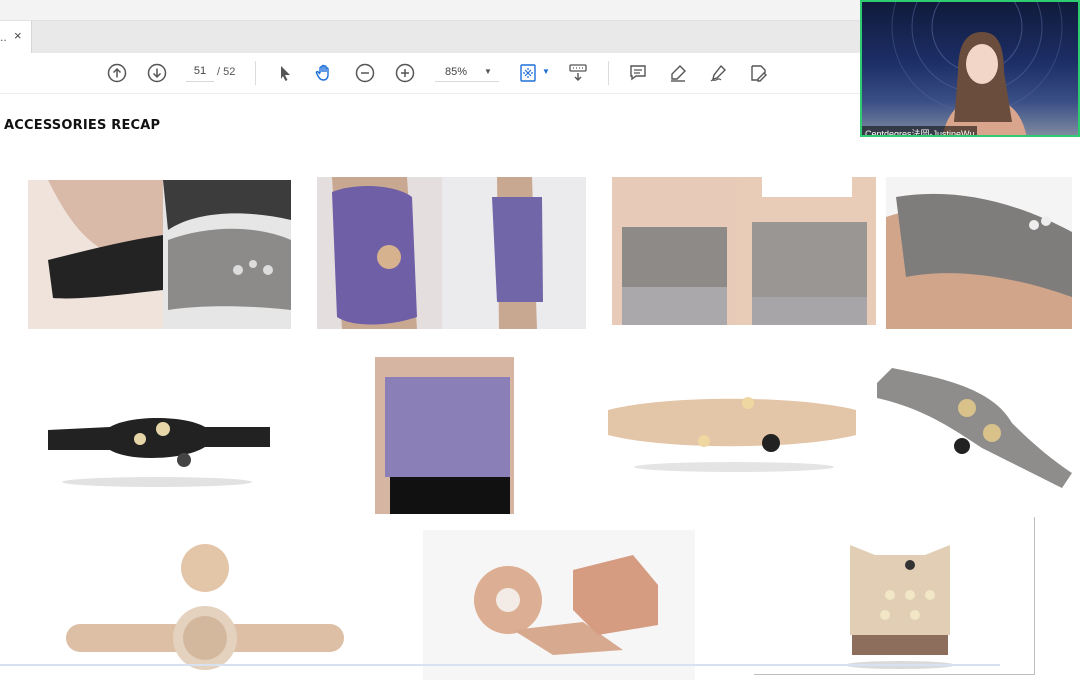 The height and width of the screenshot is (694, 1080). I want to click on zoom-select: 85% ▼, so click(467, 73).